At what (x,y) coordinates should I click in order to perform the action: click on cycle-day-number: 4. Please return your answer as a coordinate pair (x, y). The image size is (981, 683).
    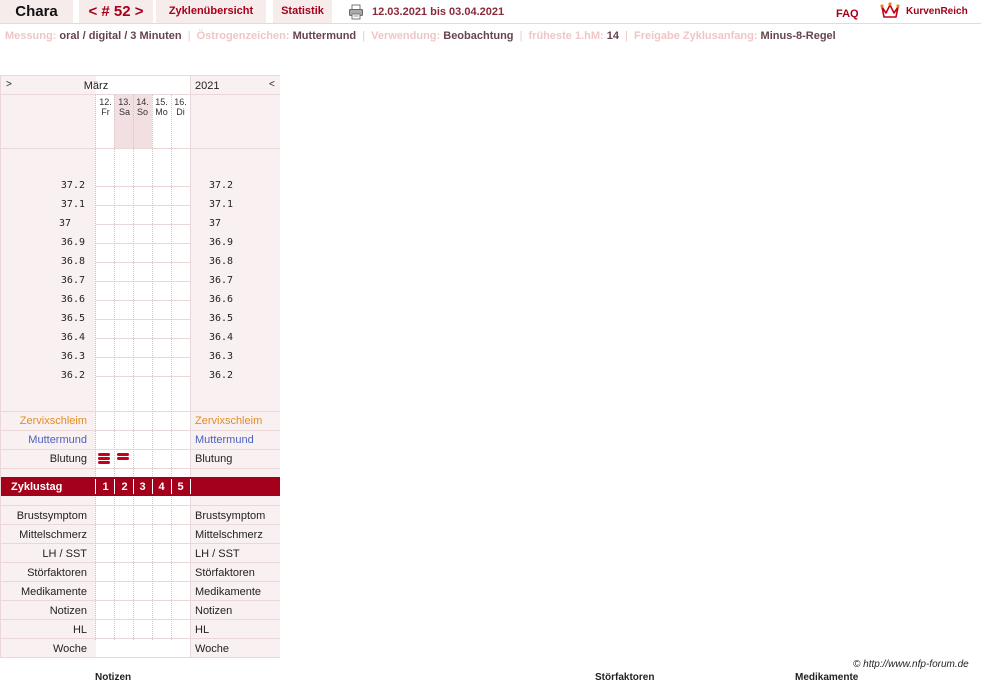
    Looking at the image, I should click on (161, 487).